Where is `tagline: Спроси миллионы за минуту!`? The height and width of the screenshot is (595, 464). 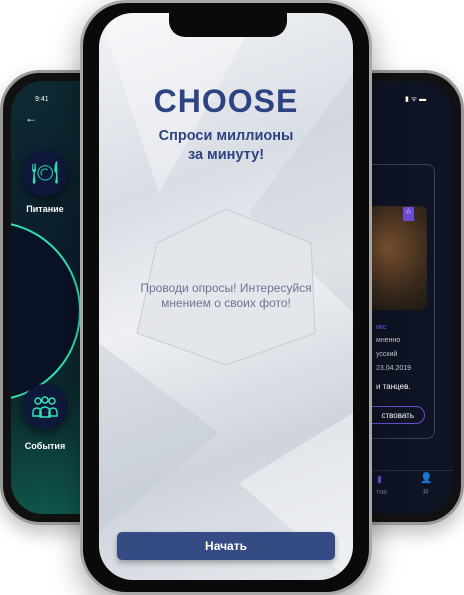 tagline: Спроси миллионы за минуту! is located at coordinates (226, 146).